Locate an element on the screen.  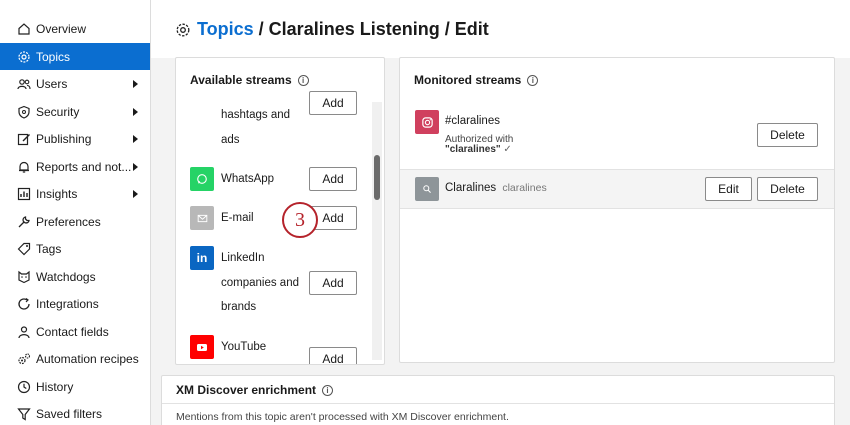
dog-icon is located at coordinates (24, 277).